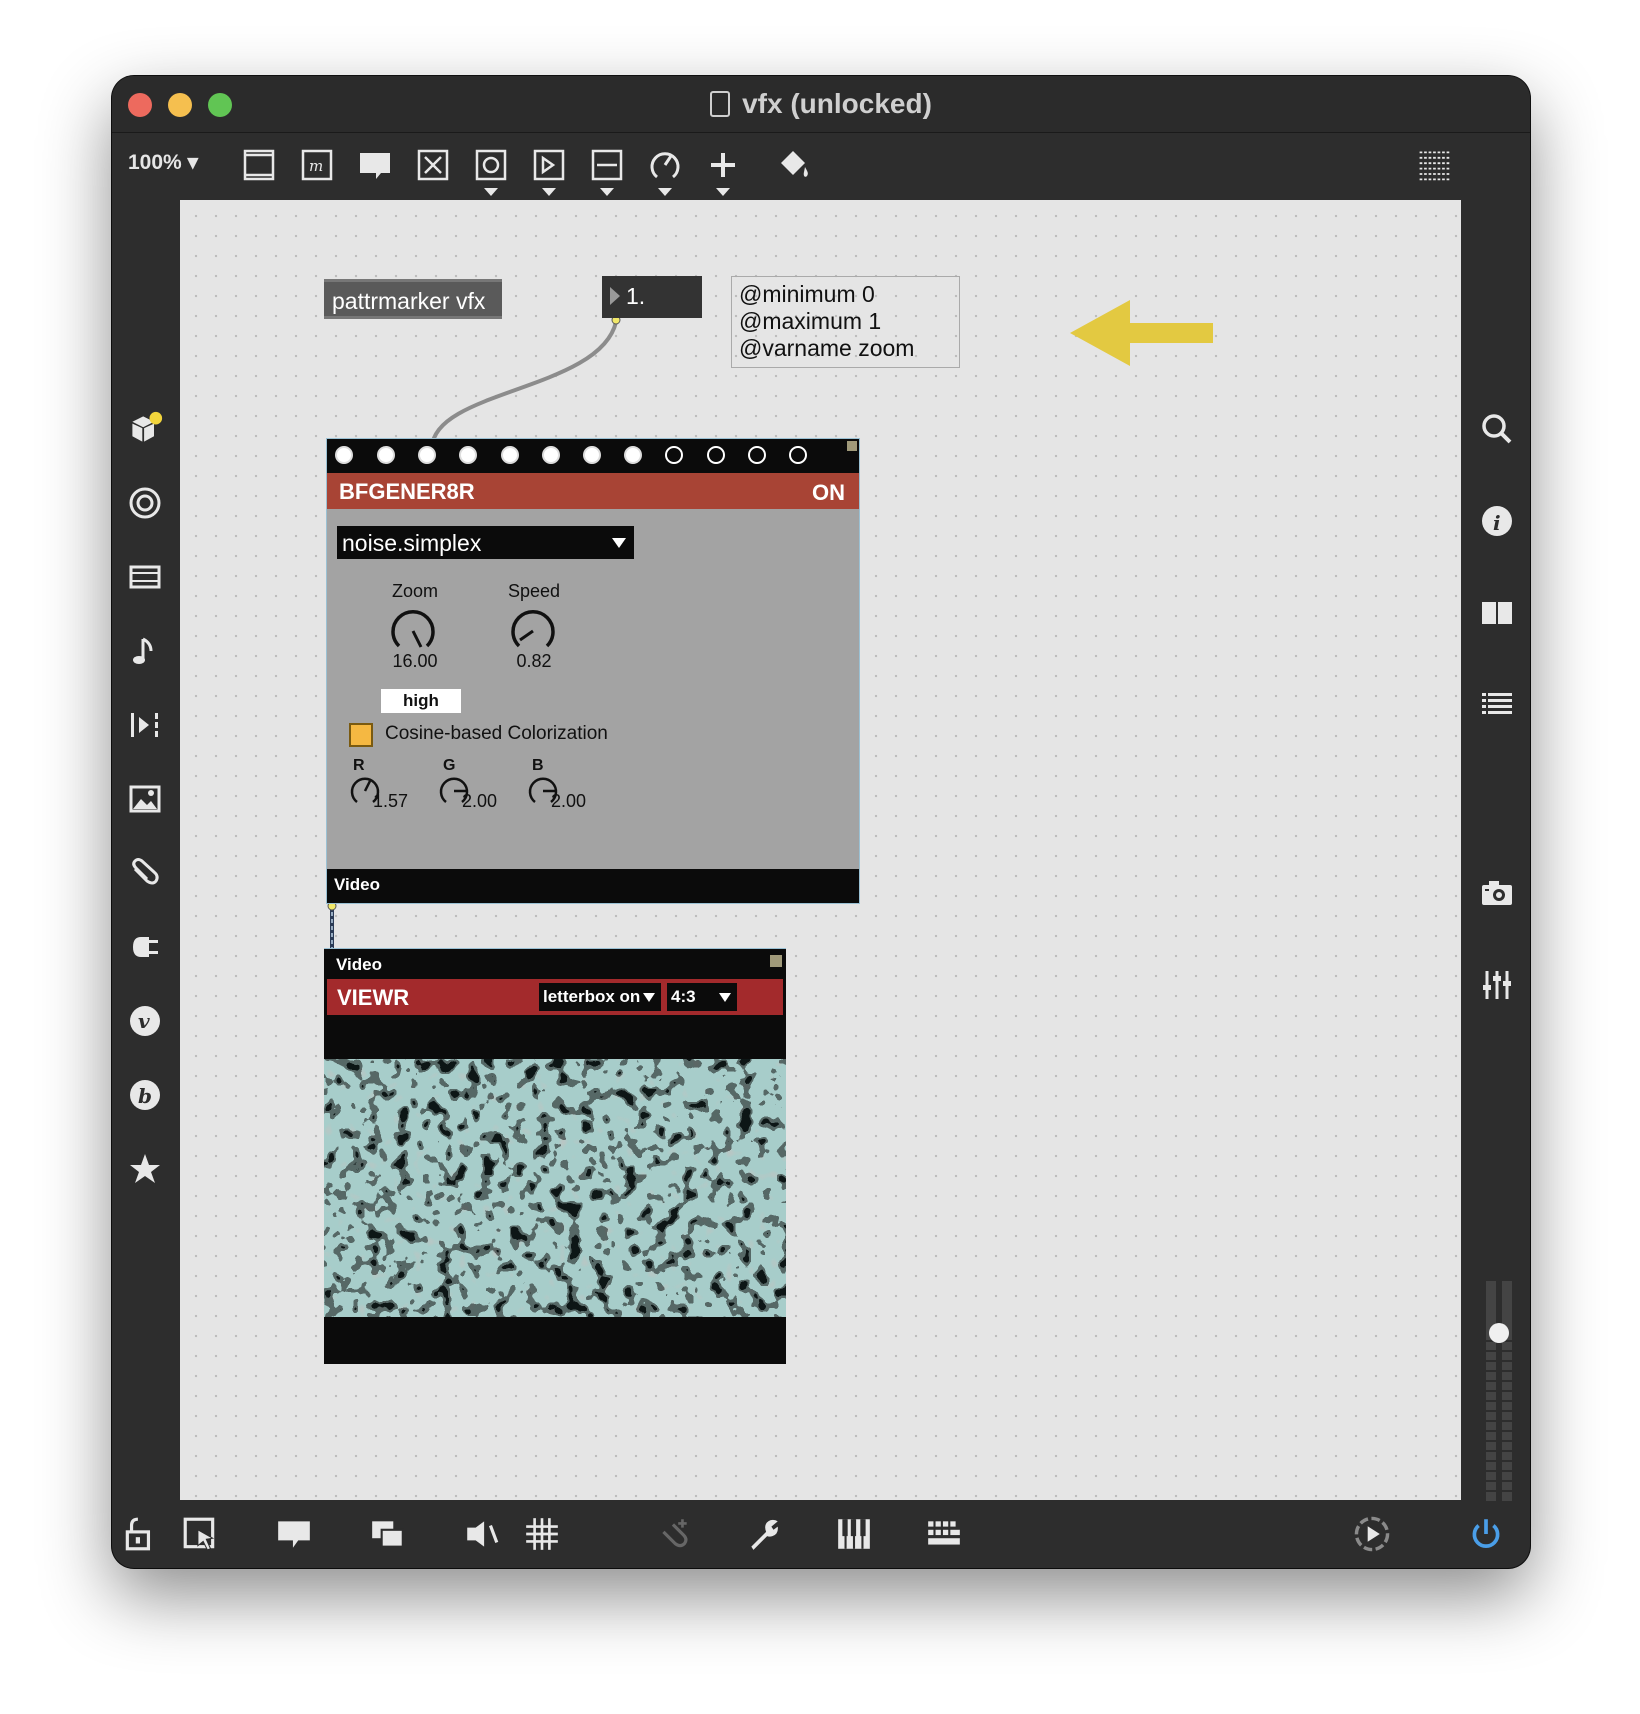  I want to click on b-label: B, so click(538, 765).